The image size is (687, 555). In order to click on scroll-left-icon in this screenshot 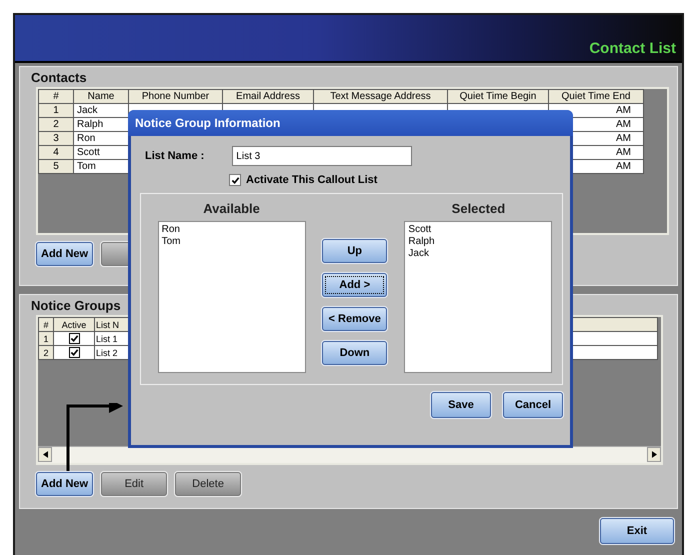, I will do `click(45, 454)`.